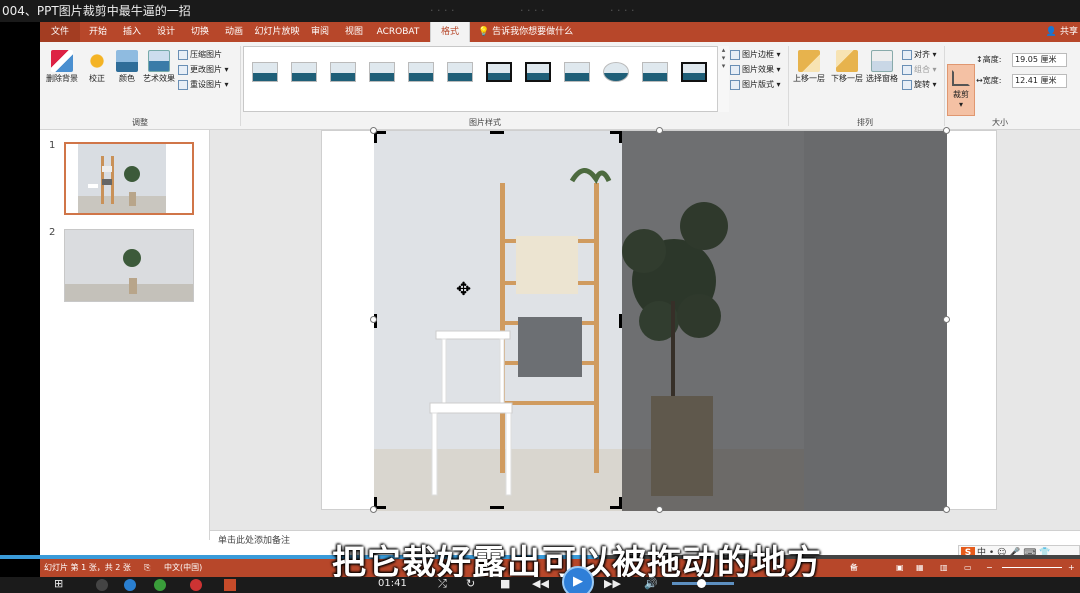 The height and width of the screenshot is (593, 1080). I want to click on crop-handle-bottom, so click(497, 507).